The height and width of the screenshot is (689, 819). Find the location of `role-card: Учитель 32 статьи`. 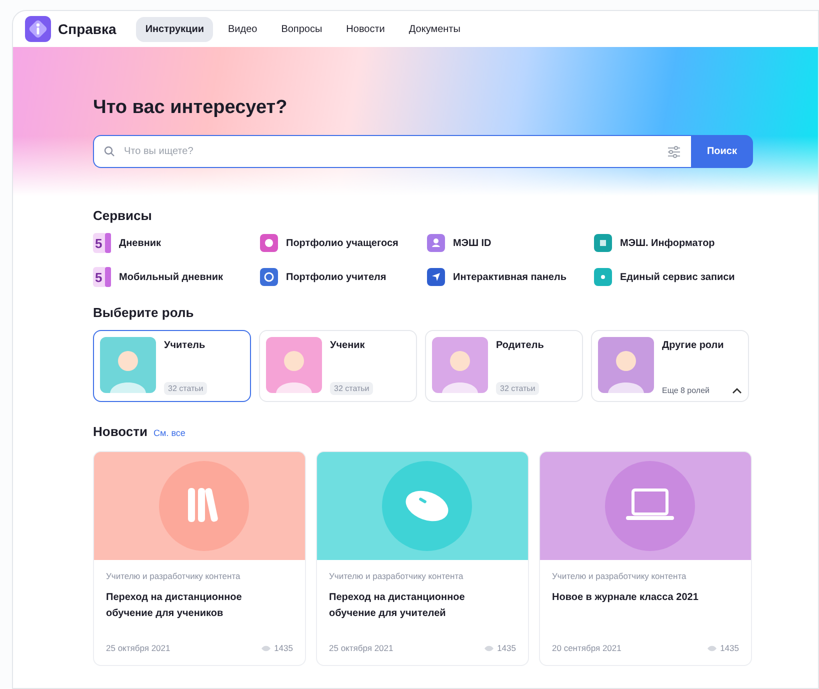

role-card: Учитель 32 статьи is located at coordinates (172, 366).